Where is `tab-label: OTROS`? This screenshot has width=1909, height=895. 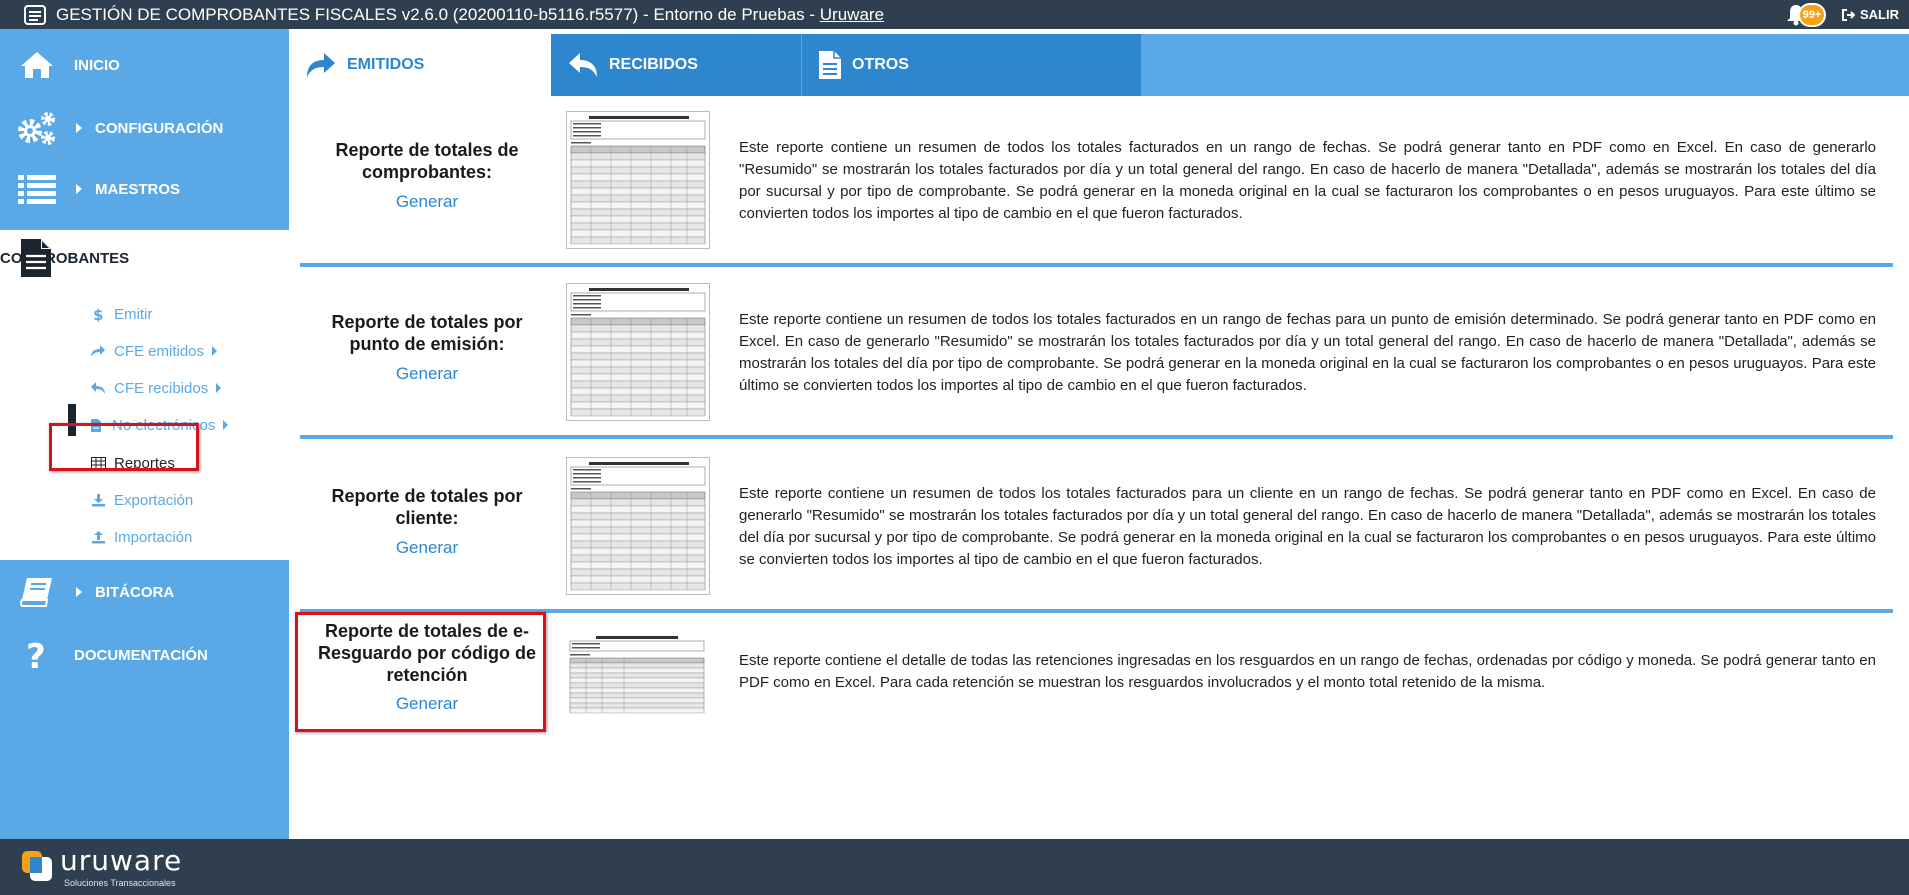
tab-label: OTROS is located at coordinates (880, 64).